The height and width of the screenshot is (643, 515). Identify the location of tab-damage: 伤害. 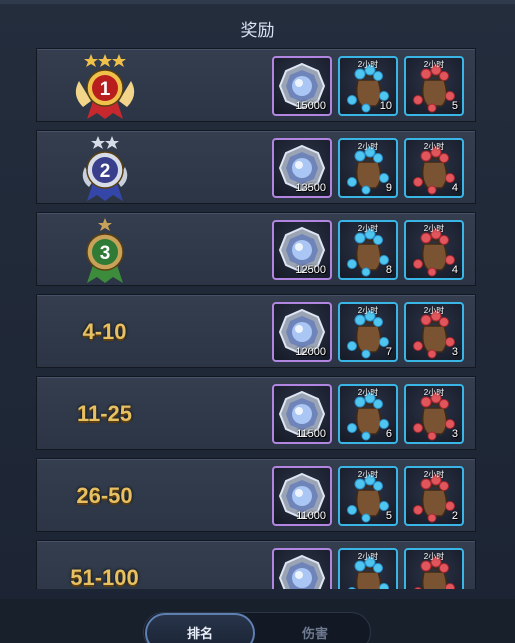
(315, 628).